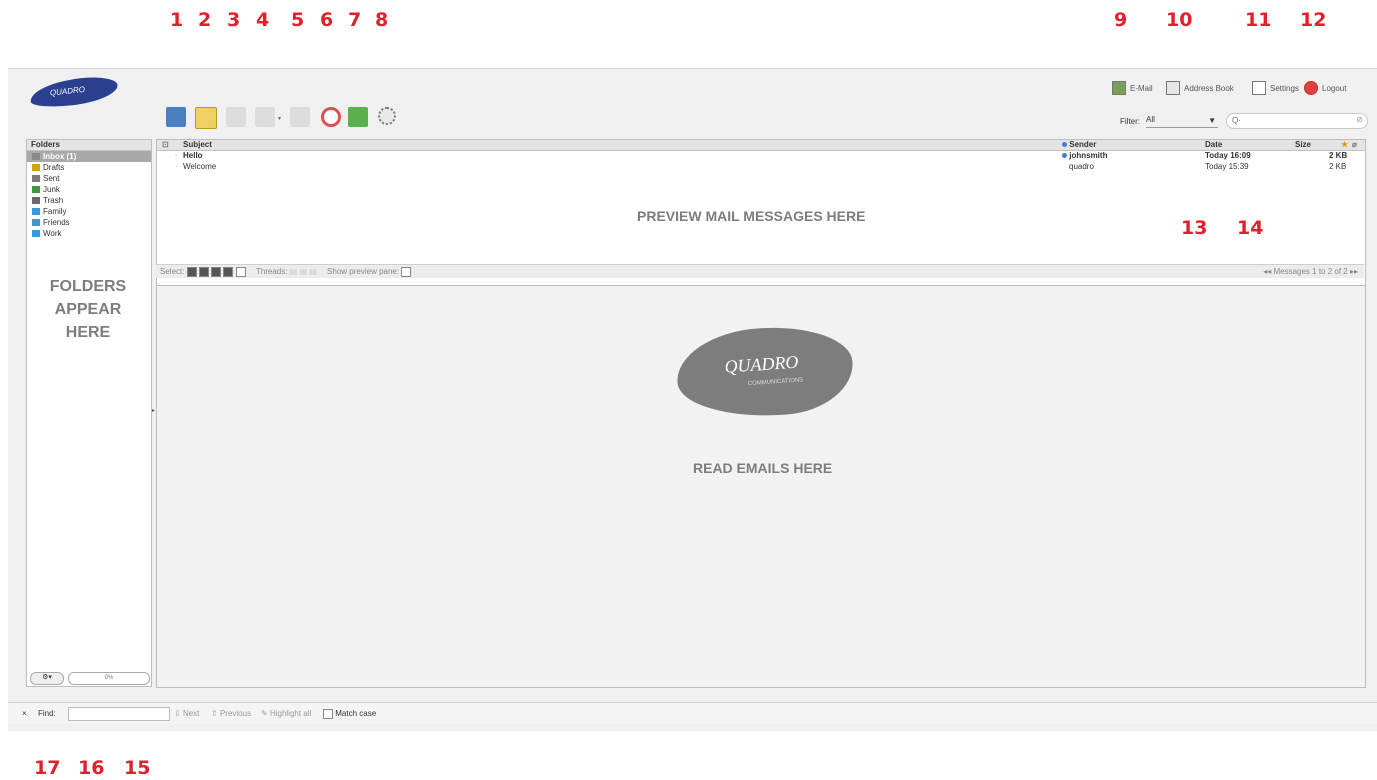  I want to click on thread-toggle-icon: ⊡, so click(165, 145).